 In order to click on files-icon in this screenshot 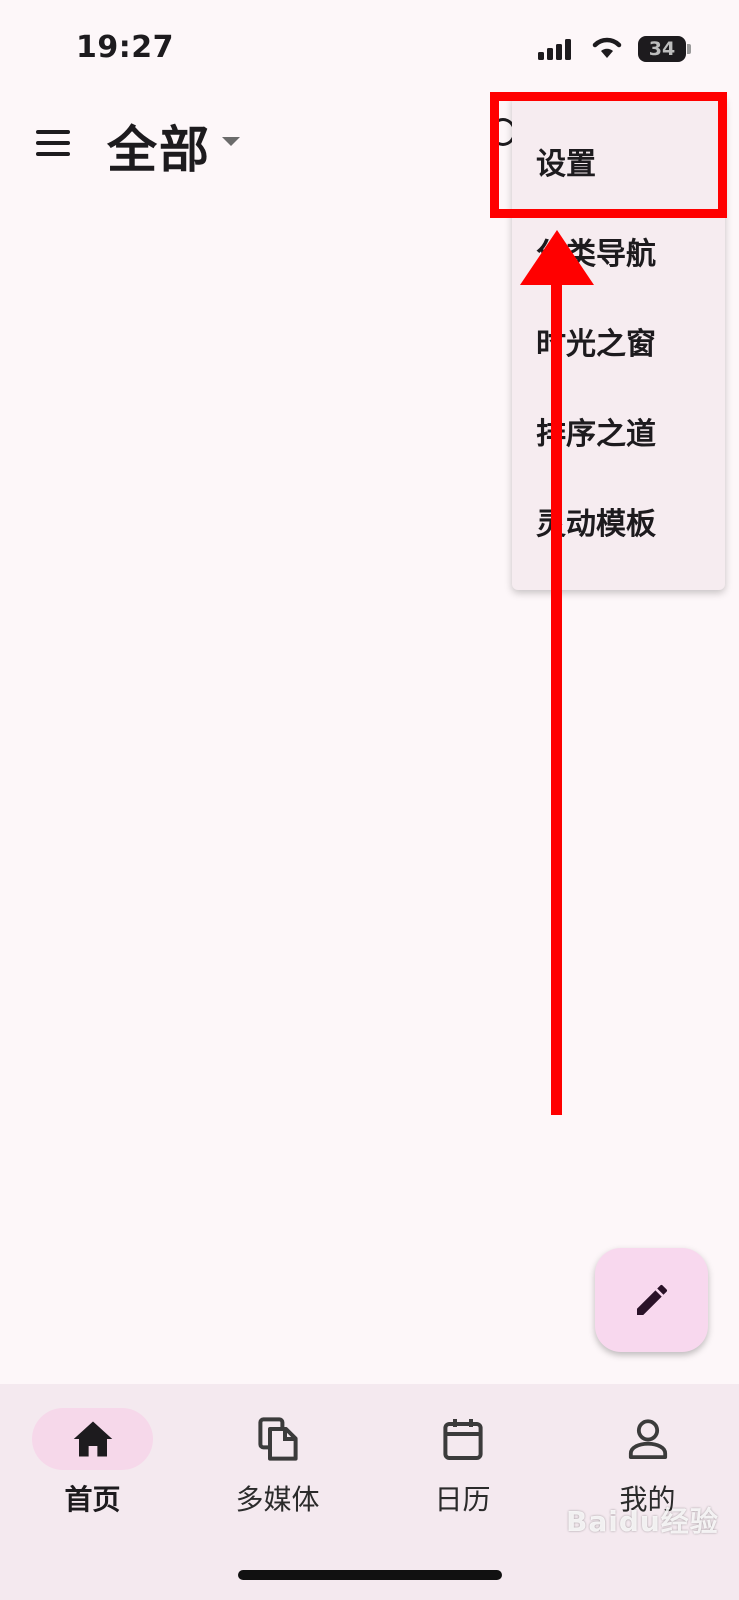, I will do `click(277, 1439)`.